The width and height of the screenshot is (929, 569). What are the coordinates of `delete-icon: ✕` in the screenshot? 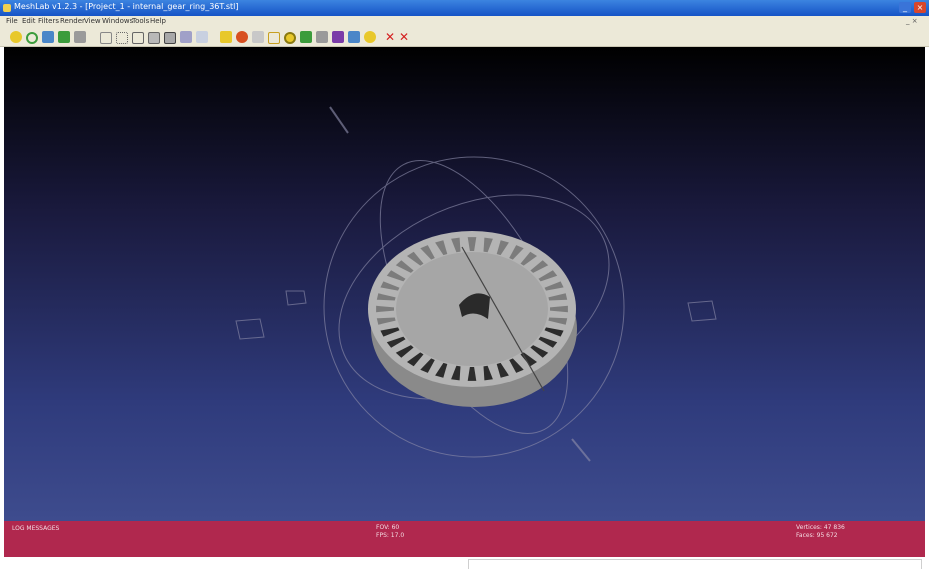 It's located at (390, 37).